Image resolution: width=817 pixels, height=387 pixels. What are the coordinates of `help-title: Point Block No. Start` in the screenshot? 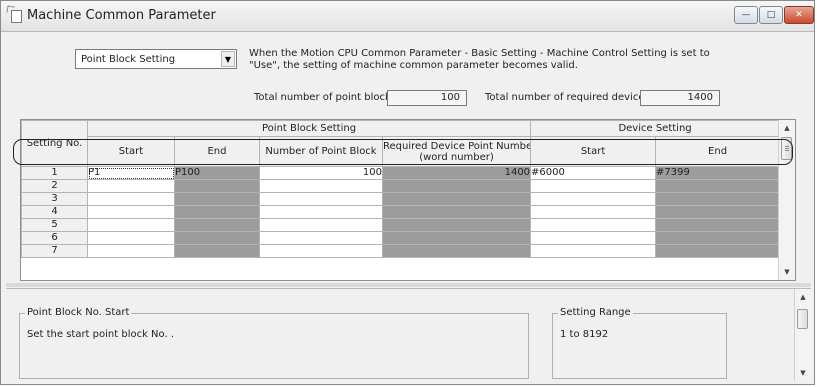 It's located at (78, 312).